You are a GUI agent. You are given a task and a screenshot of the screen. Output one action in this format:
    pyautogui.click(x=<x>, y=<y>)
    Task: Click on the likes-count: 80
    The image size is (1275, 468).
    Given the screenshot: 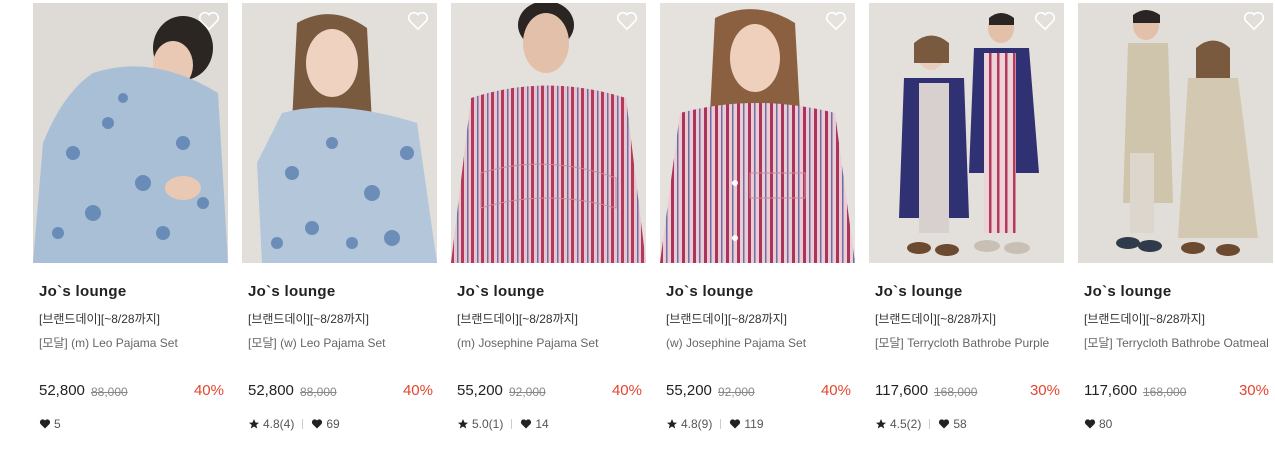 What is the action you would take?
    pyautogui.click(x=1106, y=424)
    